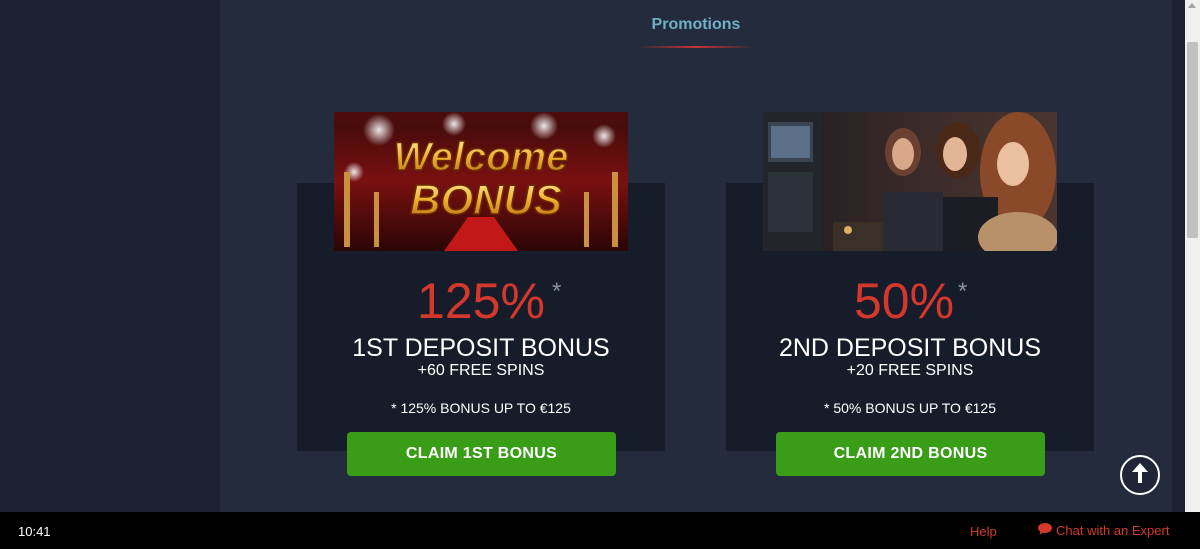  I want to click on page-title: Promotions, so click(696, 24).